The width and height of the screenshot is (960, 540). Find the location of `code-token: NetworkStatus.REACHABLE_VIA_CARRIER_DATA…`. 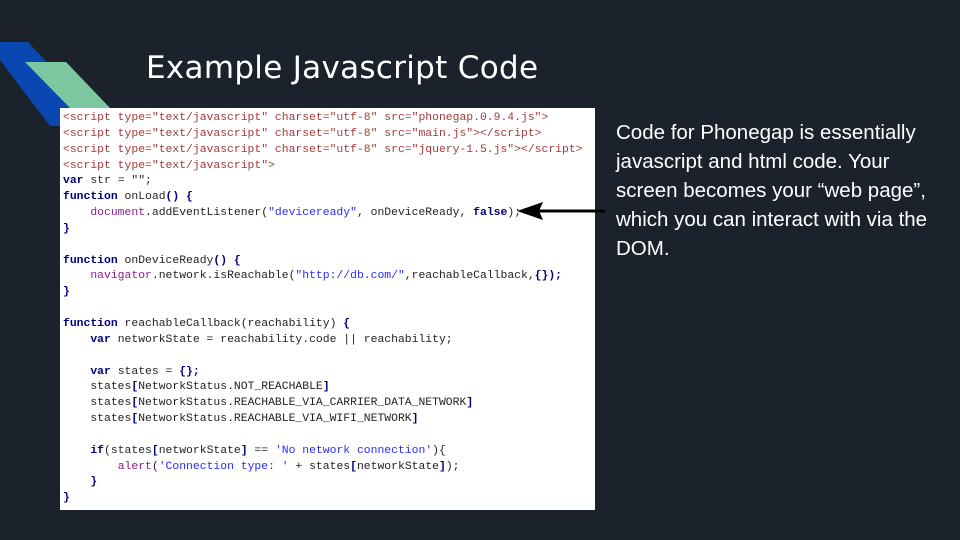

code-token: NetworkStatus.REACHABLE_VIA_CARRIER_DATA… is located at coordinates (302, 403).